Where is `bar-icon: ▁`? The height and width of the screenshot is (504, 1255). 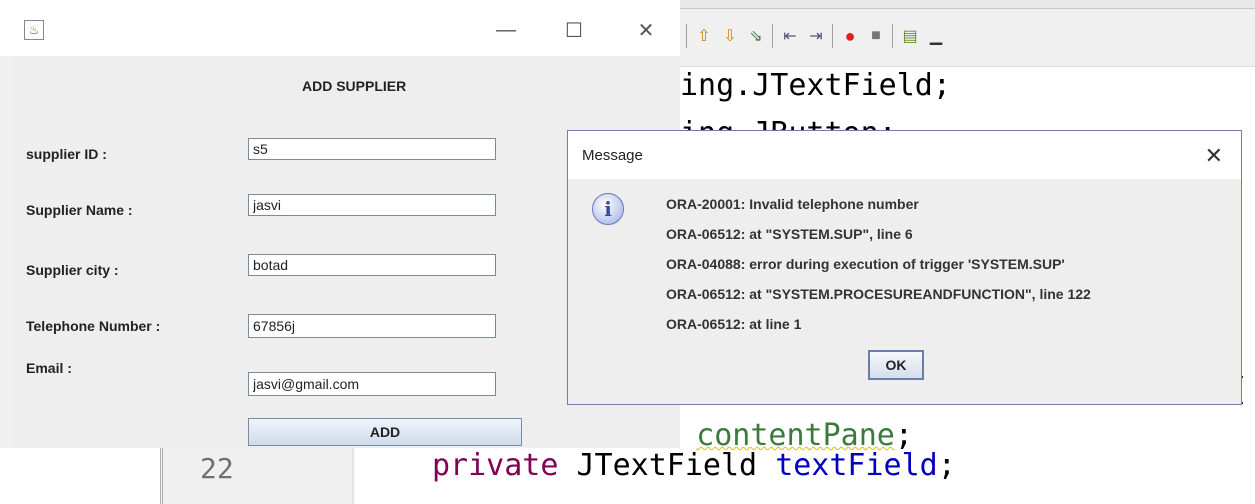
bar-icon: ▁ is located at coordinates (936, 36).